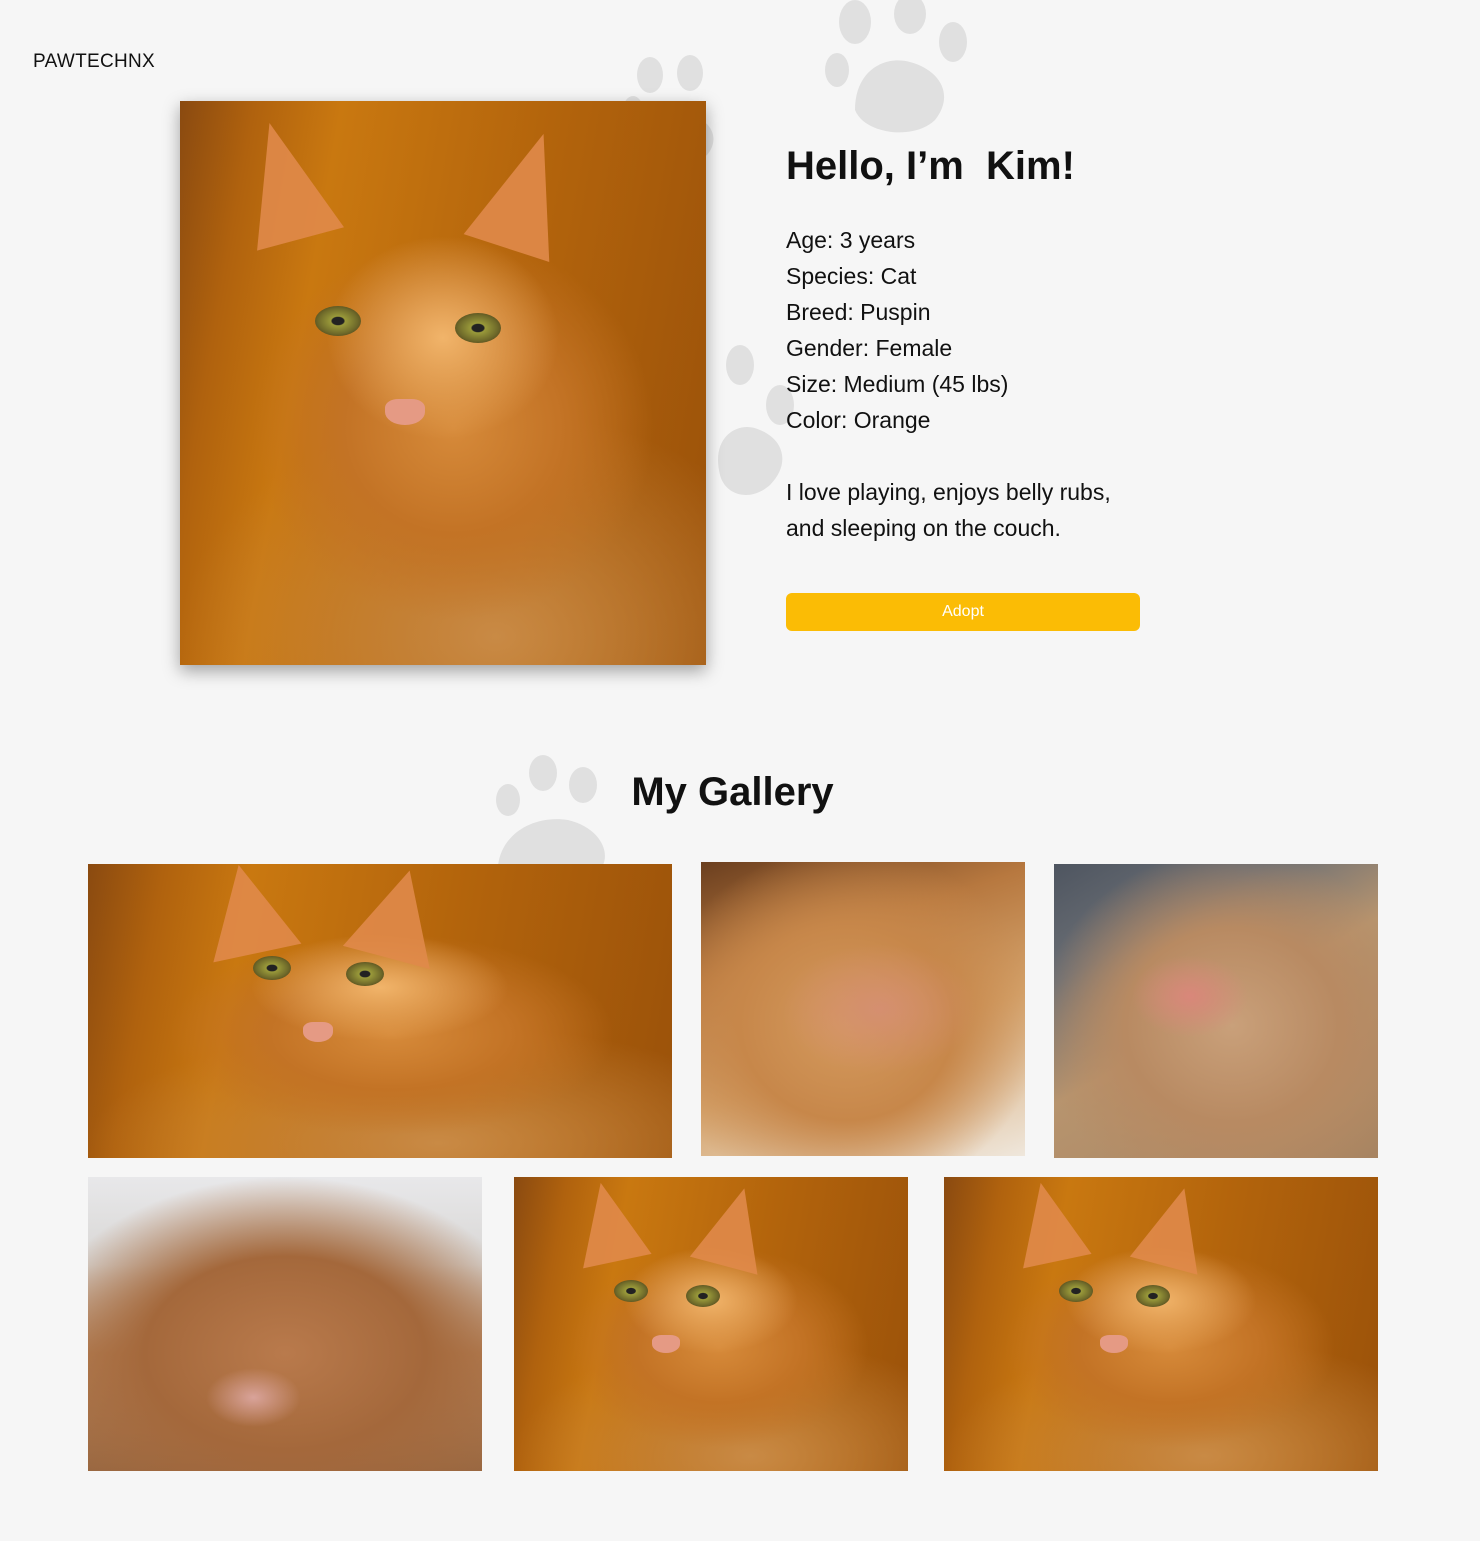  I want to click on pet-main-photo, so click(443, 383).